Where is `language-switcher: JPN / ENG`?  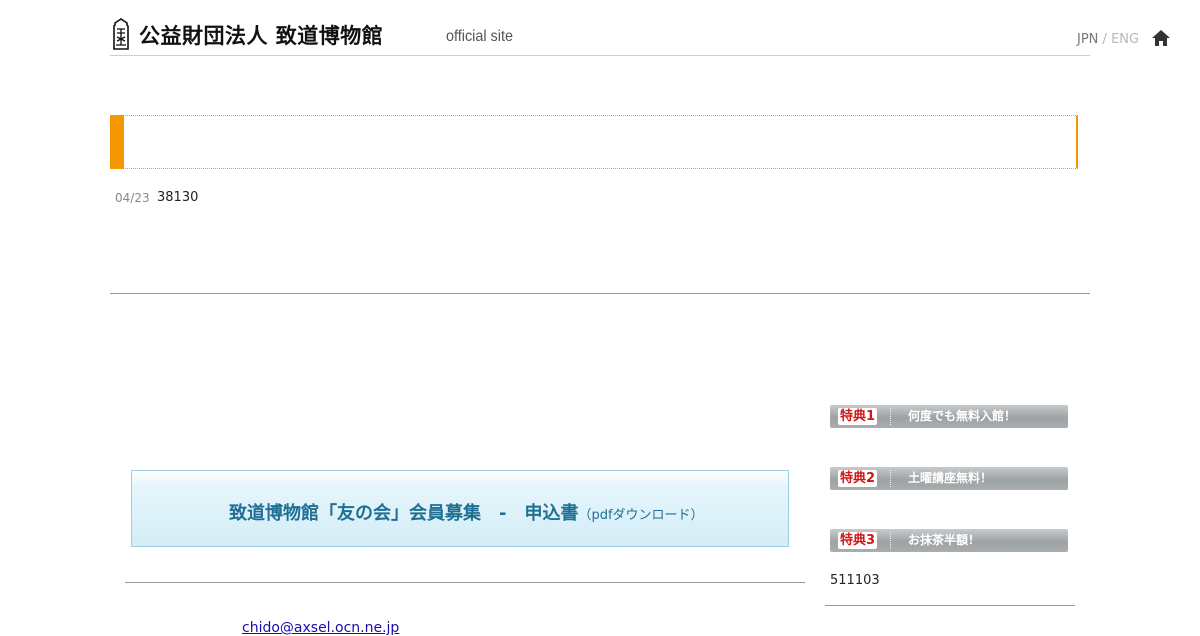 language-switcher: JPN / ENG is located at coordinates (1108, 39).